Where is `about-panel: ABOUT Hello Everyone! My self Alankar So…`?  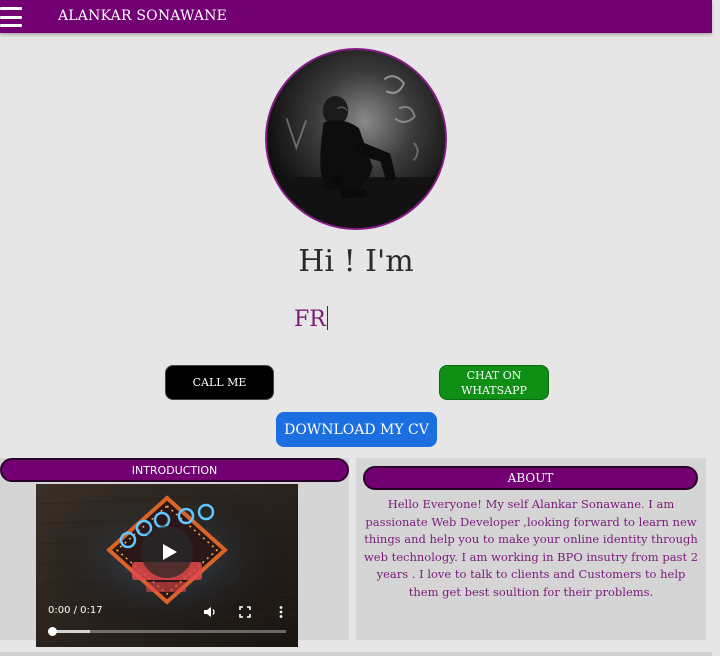 about-panel: ABOUT Hello Everyone! My self Alankar So… is located at coordinates (531, 549).